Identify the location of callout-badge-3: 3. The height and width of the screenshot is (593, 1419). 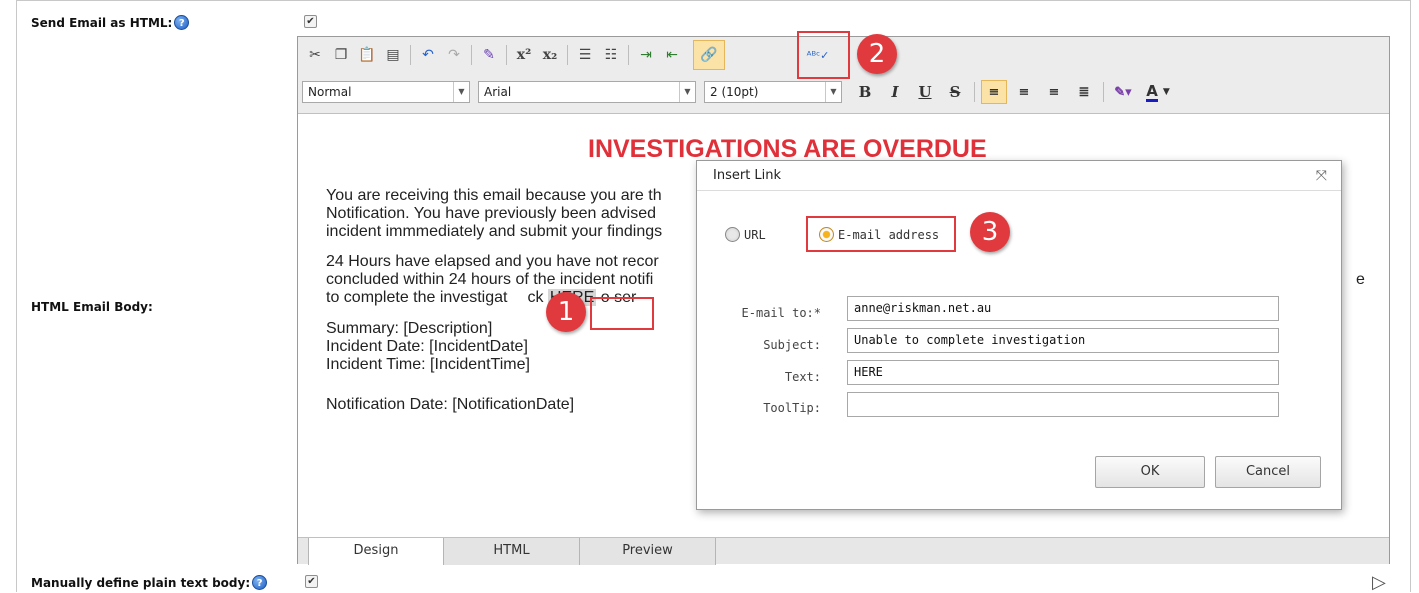
(990, 232).